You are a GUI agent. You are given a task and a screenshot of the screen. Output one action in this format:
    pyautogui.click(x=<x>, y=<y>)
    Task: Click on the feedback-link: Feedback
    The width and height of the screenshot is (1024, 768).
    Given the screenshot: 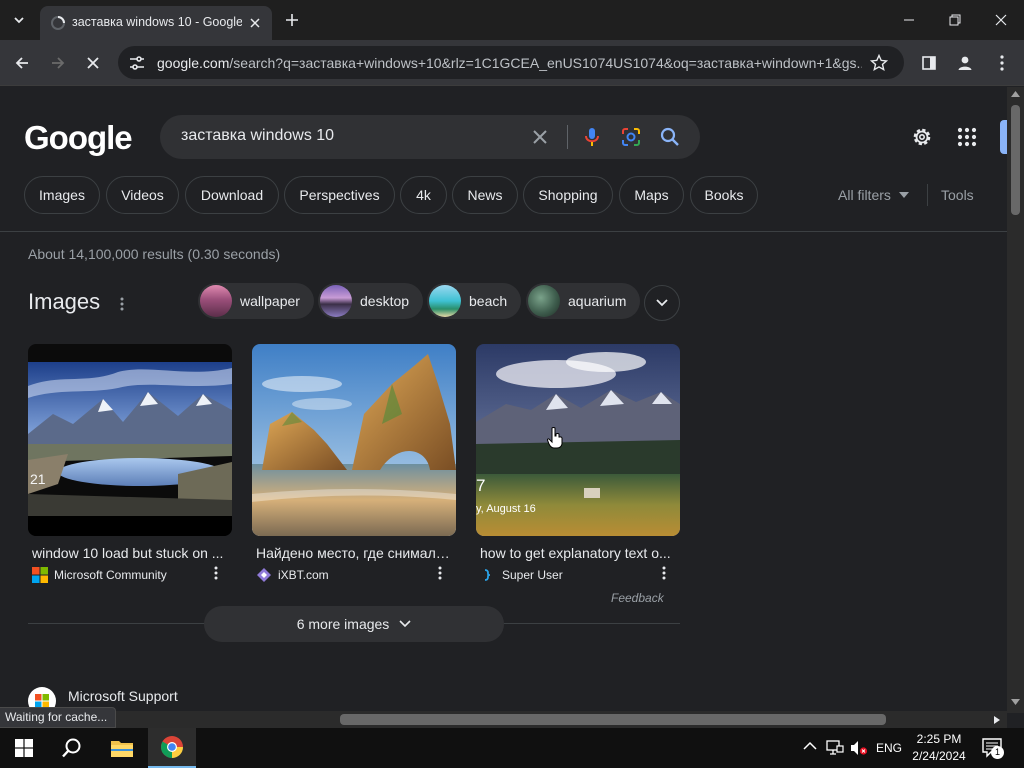 What is the action you would take?
    pyautogui.click(x=637, y=598)
    